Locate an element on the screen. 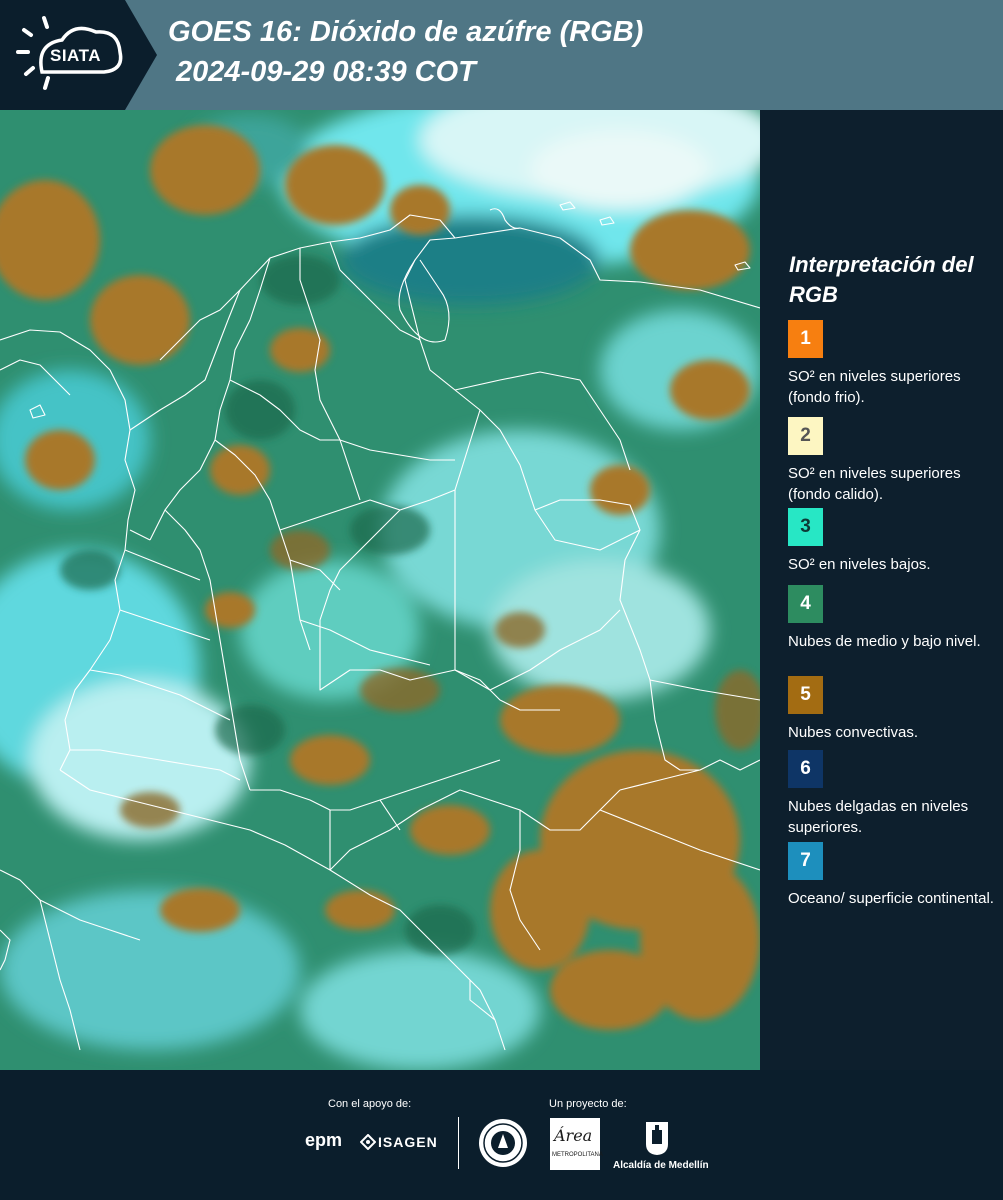 The image size is (1003, 1200). legend-item-7: 7 Oceano/ superficie continental. is located at coordinates (893, 875).